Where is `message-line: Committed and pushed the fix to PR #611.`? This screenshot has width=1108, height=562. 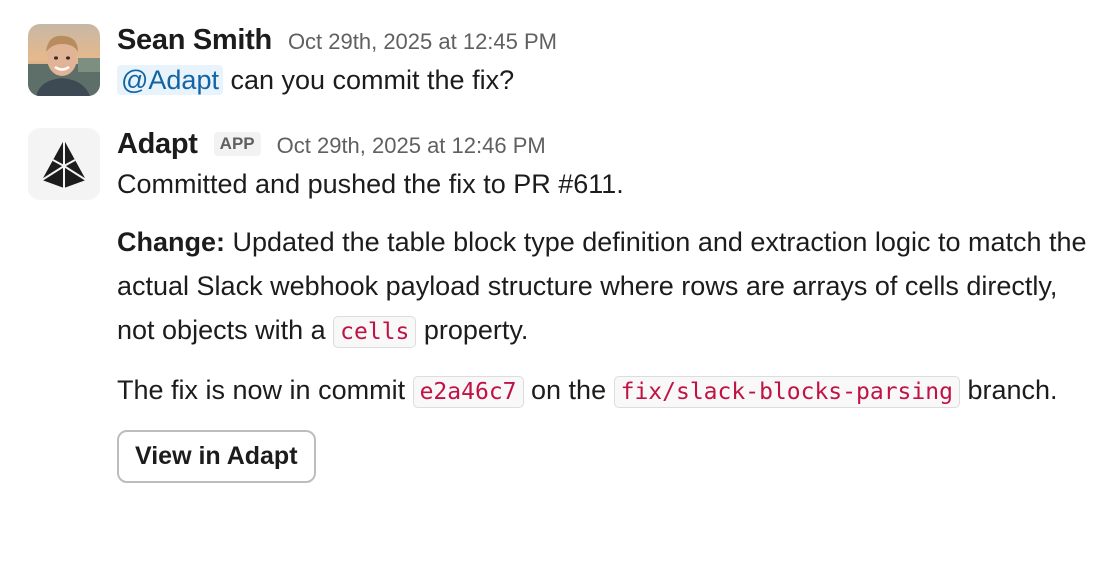 message-line: Committed and pushed the fix to PR #611. is located at coordinates (370, 184).